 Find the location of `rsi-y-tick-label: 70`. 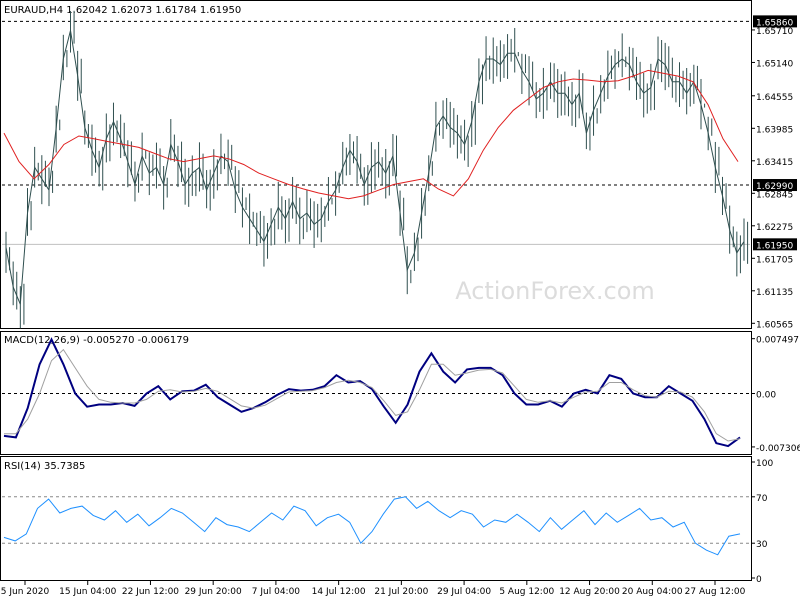

rsi-y-tick-label: 70 is located at coordinates (762, 499).